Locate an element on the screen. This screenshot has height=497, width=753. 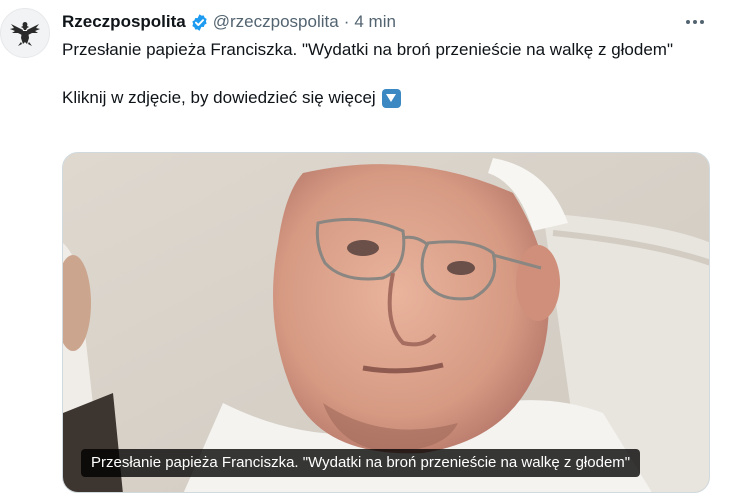
verified-badge-icon is located at coordinates (199, 22).